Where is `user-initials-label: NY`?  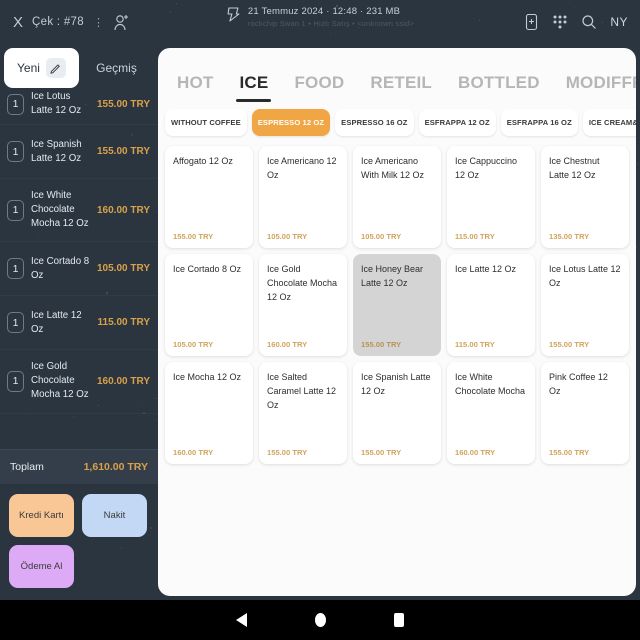 user-initials-label: NY is located at coordinates (619, 22).